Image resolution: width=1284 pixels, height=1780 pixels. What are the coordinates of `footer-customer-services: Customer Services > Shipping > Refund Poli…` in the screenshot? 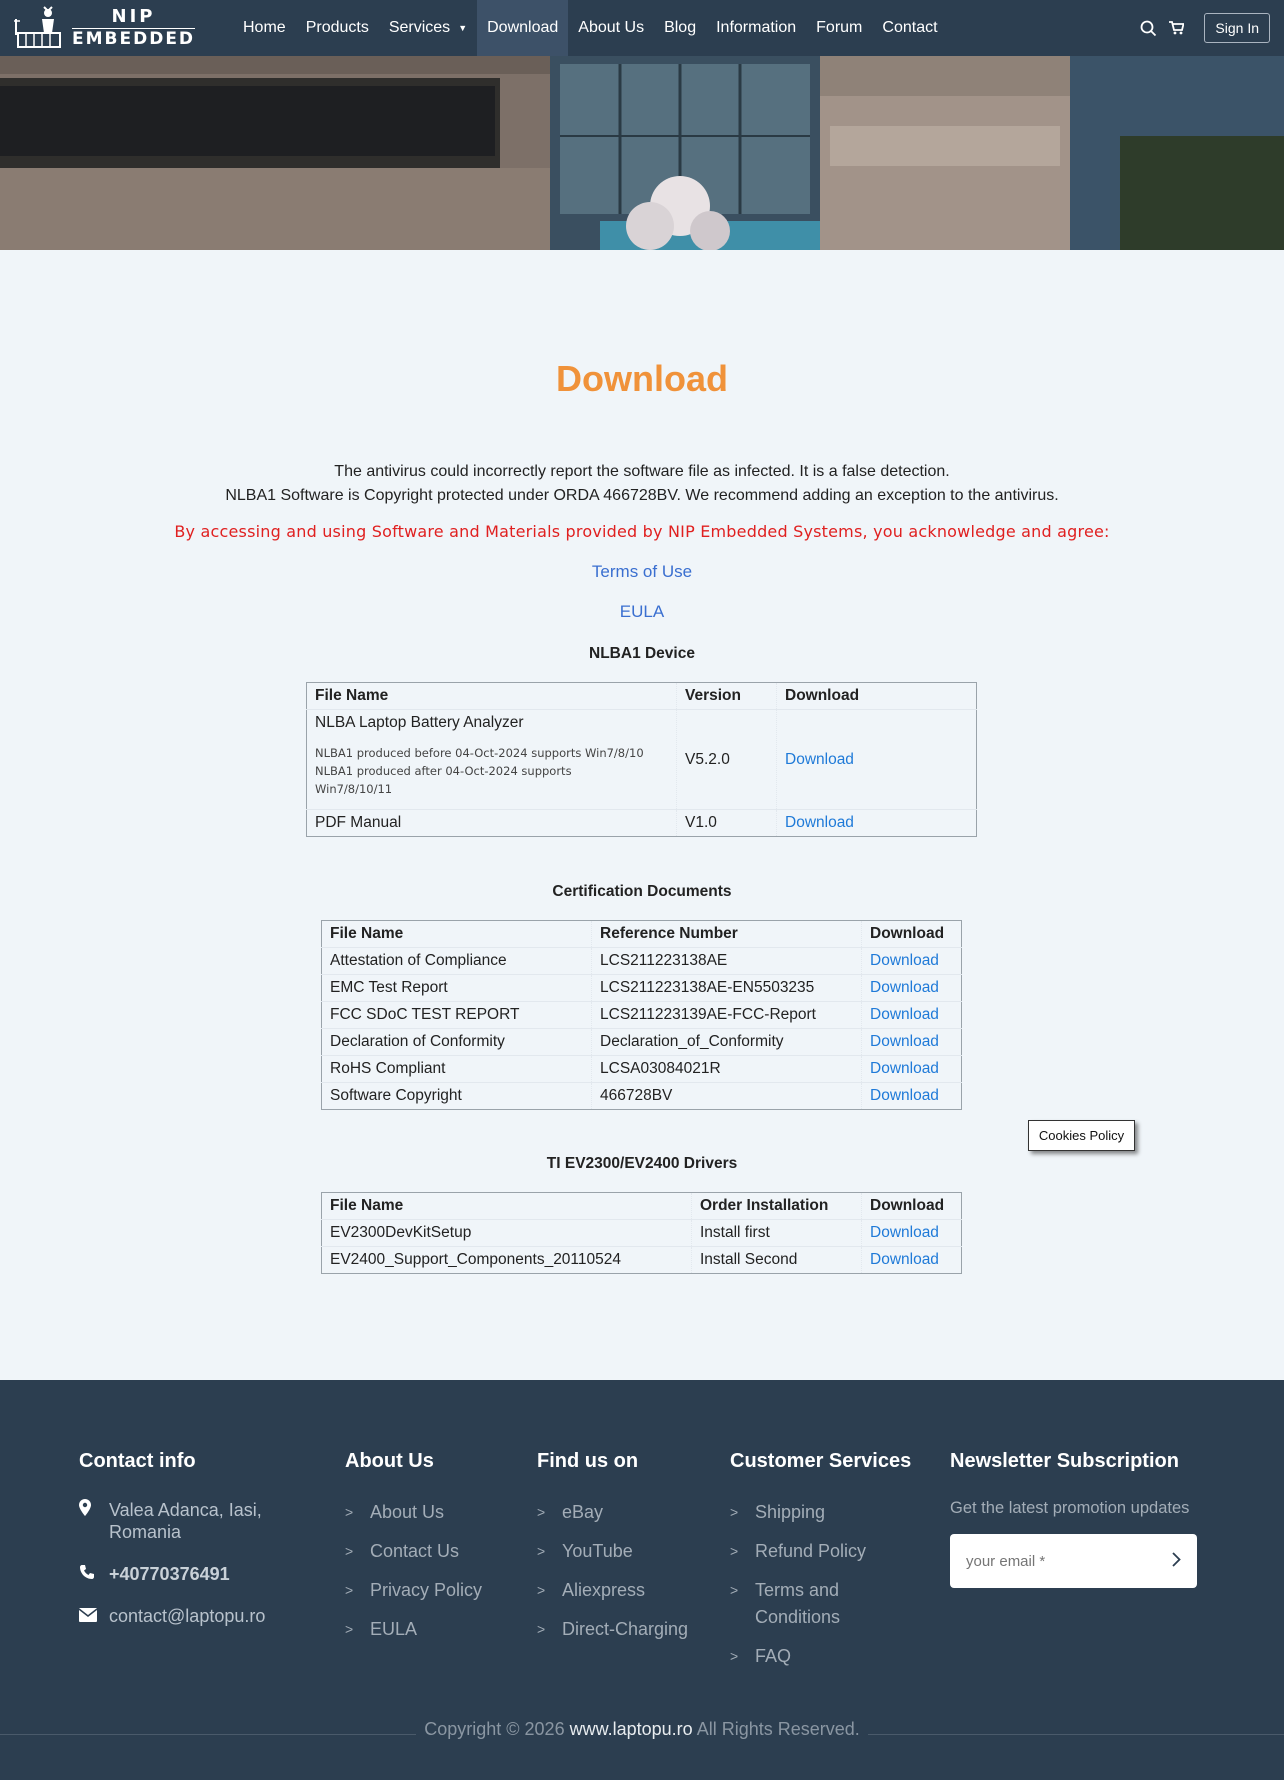 It's located at (825, 1566).